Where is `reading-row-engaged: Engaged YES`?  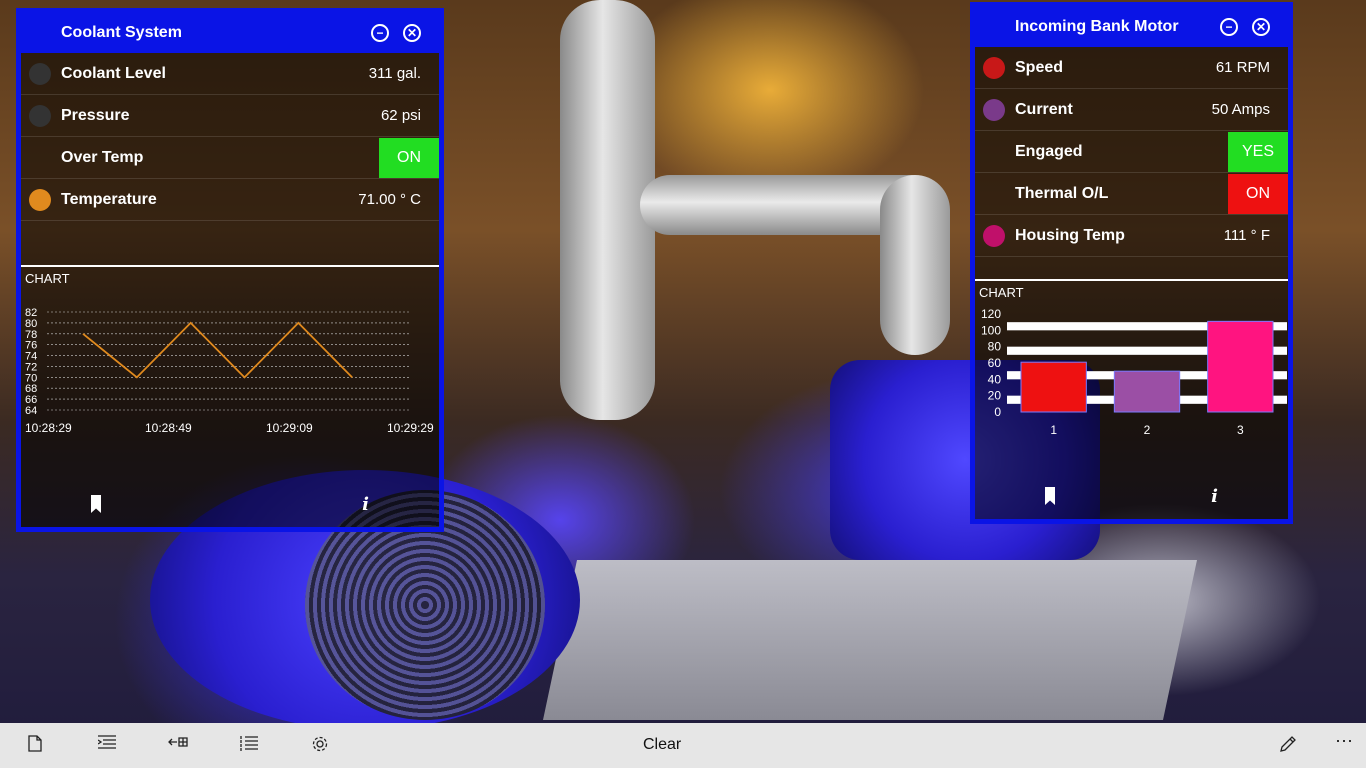
reading-row-engaged: Engaged YES is located at coordinates (1131, 152).